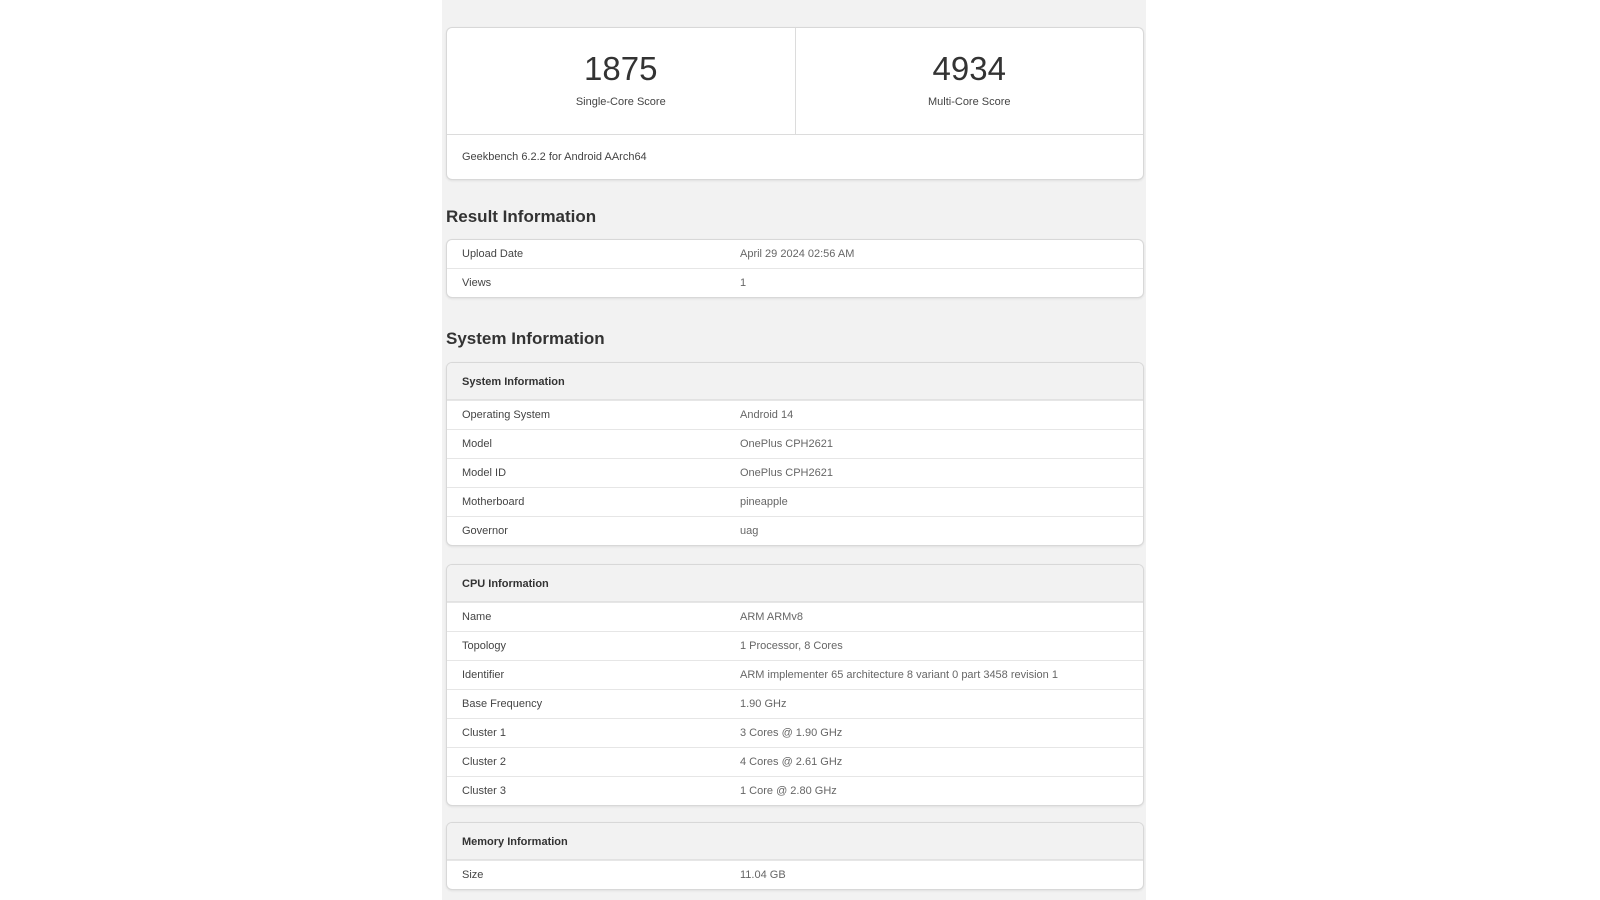  What do you see at coordinates (763, 704) in the screenshot?
I see `row-value: 1.90 GHz` at bounding box center [763, 704].